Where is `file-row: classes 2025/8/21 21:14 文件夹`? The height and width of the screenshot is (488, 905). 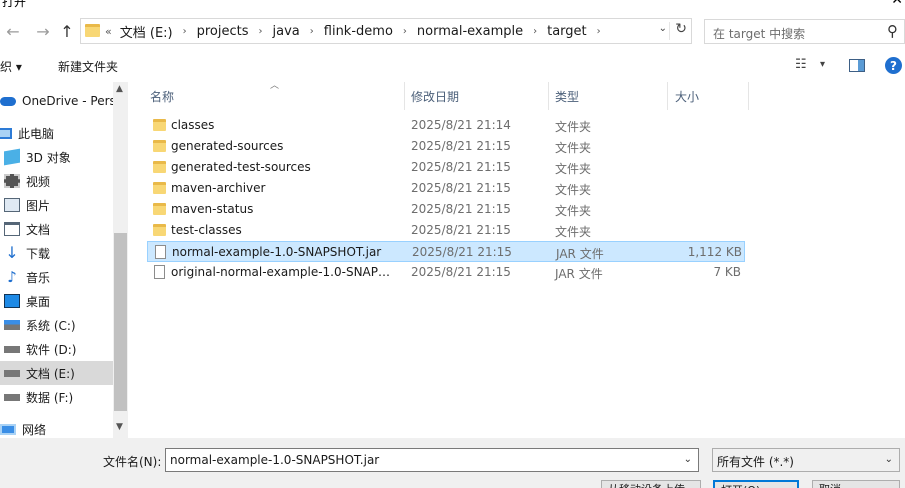
file-row: classes 2025/8/21 21:14 文件夹 is located at coordinates (446, 125).